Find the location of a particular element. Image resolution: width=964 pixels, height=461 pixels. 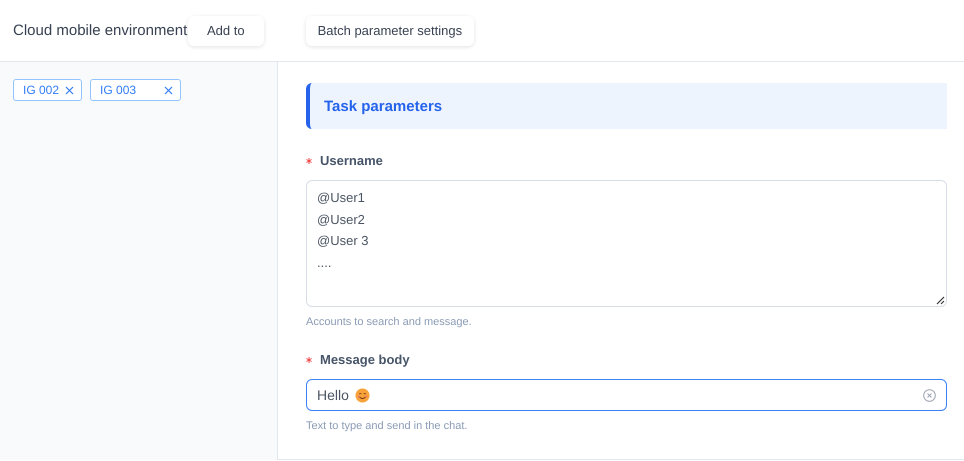

message-field: Hello is located at coordinates (626, 395).